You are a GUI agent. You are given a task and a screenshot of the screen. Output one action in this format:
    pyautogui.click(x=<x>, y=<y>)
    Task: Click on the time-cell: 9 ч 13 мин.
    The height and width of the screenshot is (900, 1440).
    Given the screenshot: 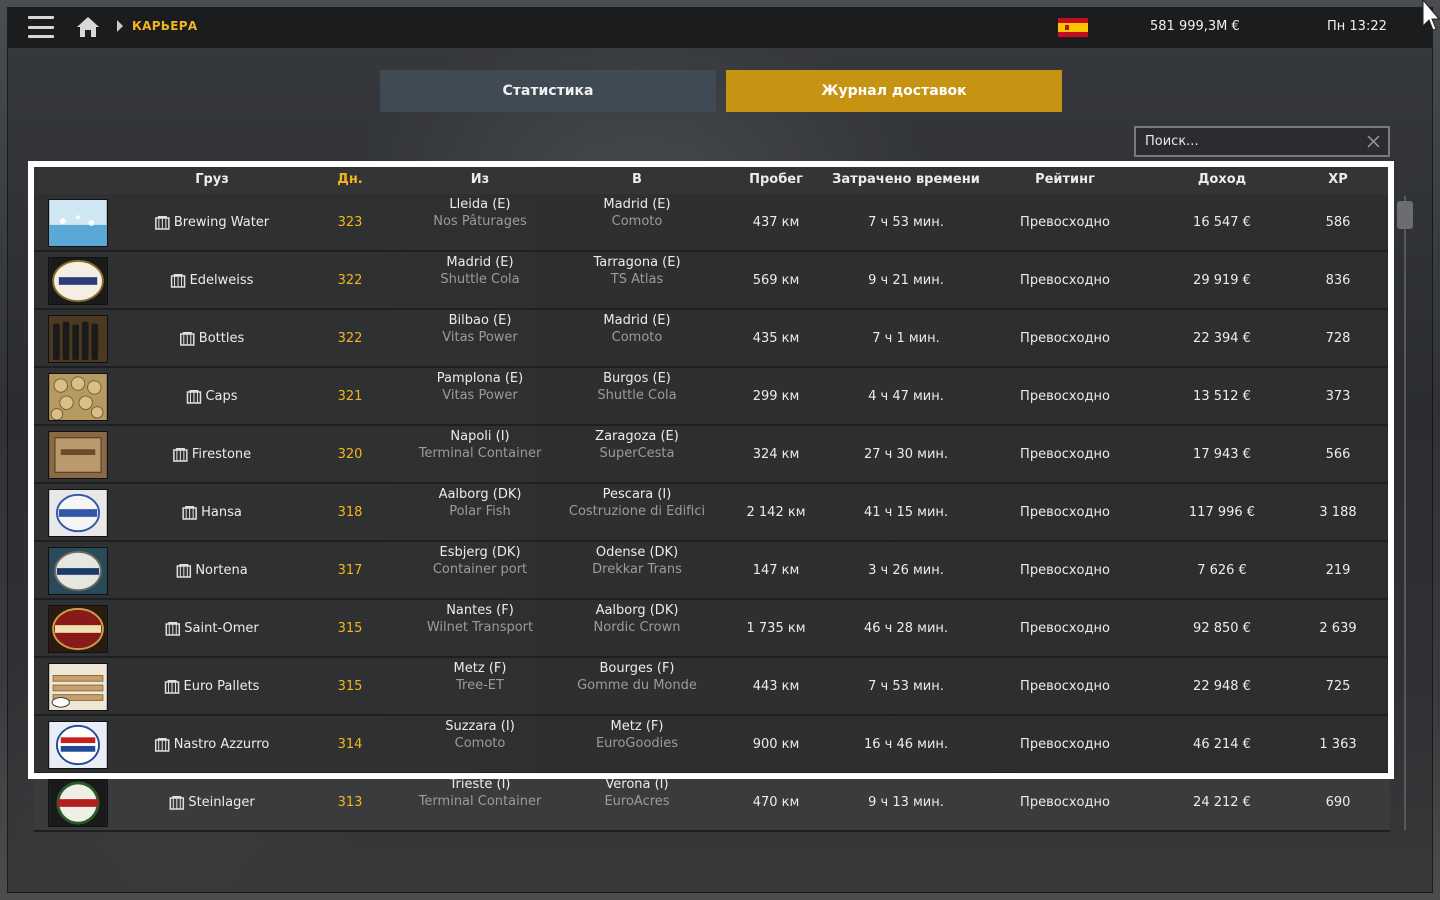 What is the action you would take?
    pyautogui.click(x=906, y=802)
    